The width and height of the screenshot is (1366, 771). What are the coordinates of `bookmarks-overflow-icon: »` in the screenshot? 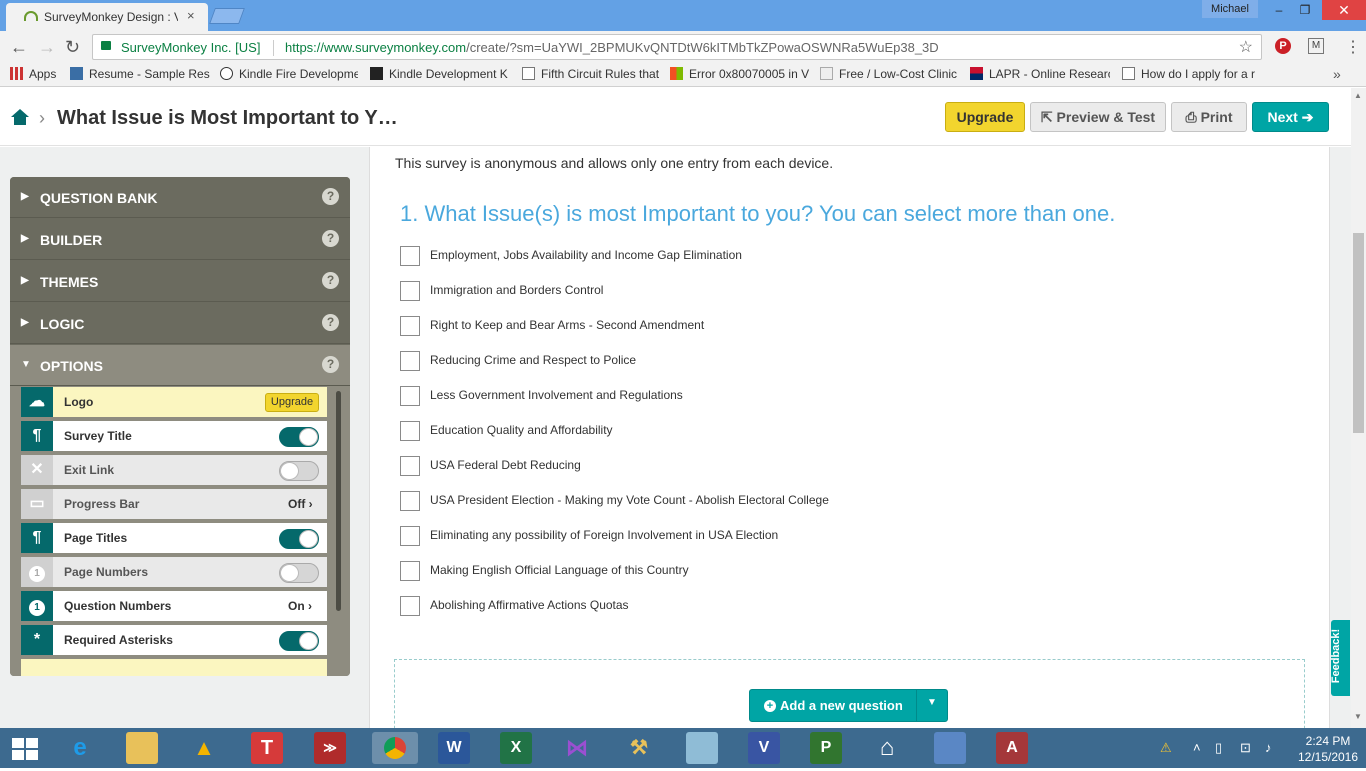 It's located at (1337, 74).